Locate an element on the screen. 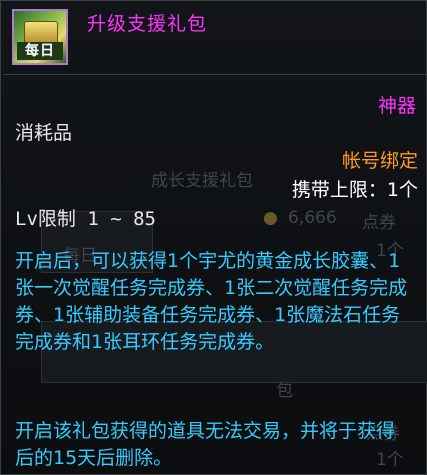 The image size is (427, 475). item-category: 消耗品 is located at coordinates (44, 133).